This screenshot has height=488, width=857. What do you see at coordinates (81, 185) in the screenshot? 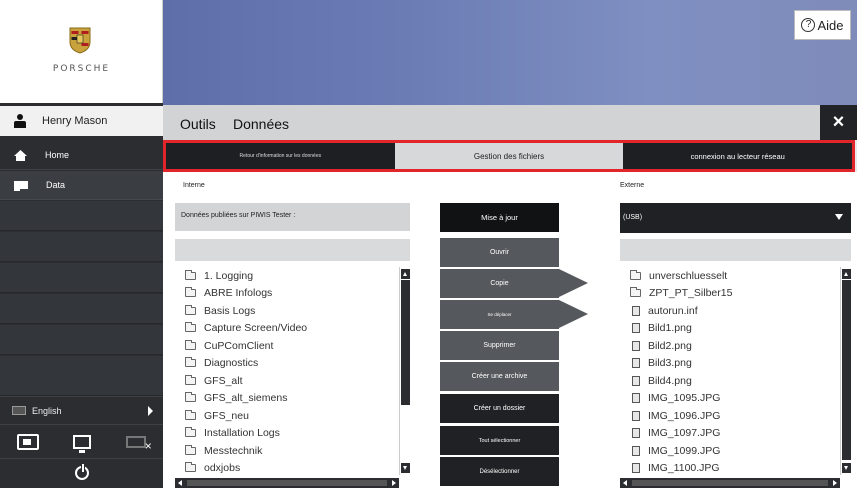
I see `sidebar-item-data: Data` at bounding box center [81, 185].